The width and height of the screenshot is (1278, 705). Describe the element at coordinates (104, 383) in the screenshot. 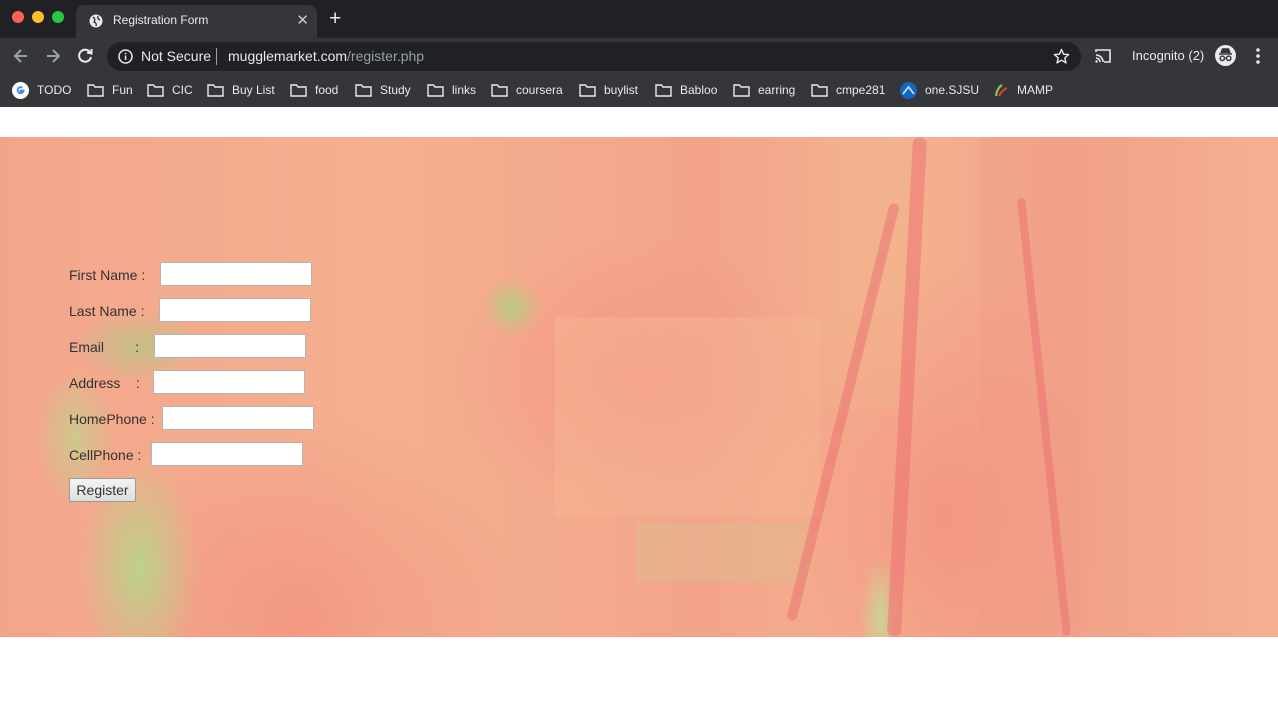

I see `address-label: Address :` at that location.